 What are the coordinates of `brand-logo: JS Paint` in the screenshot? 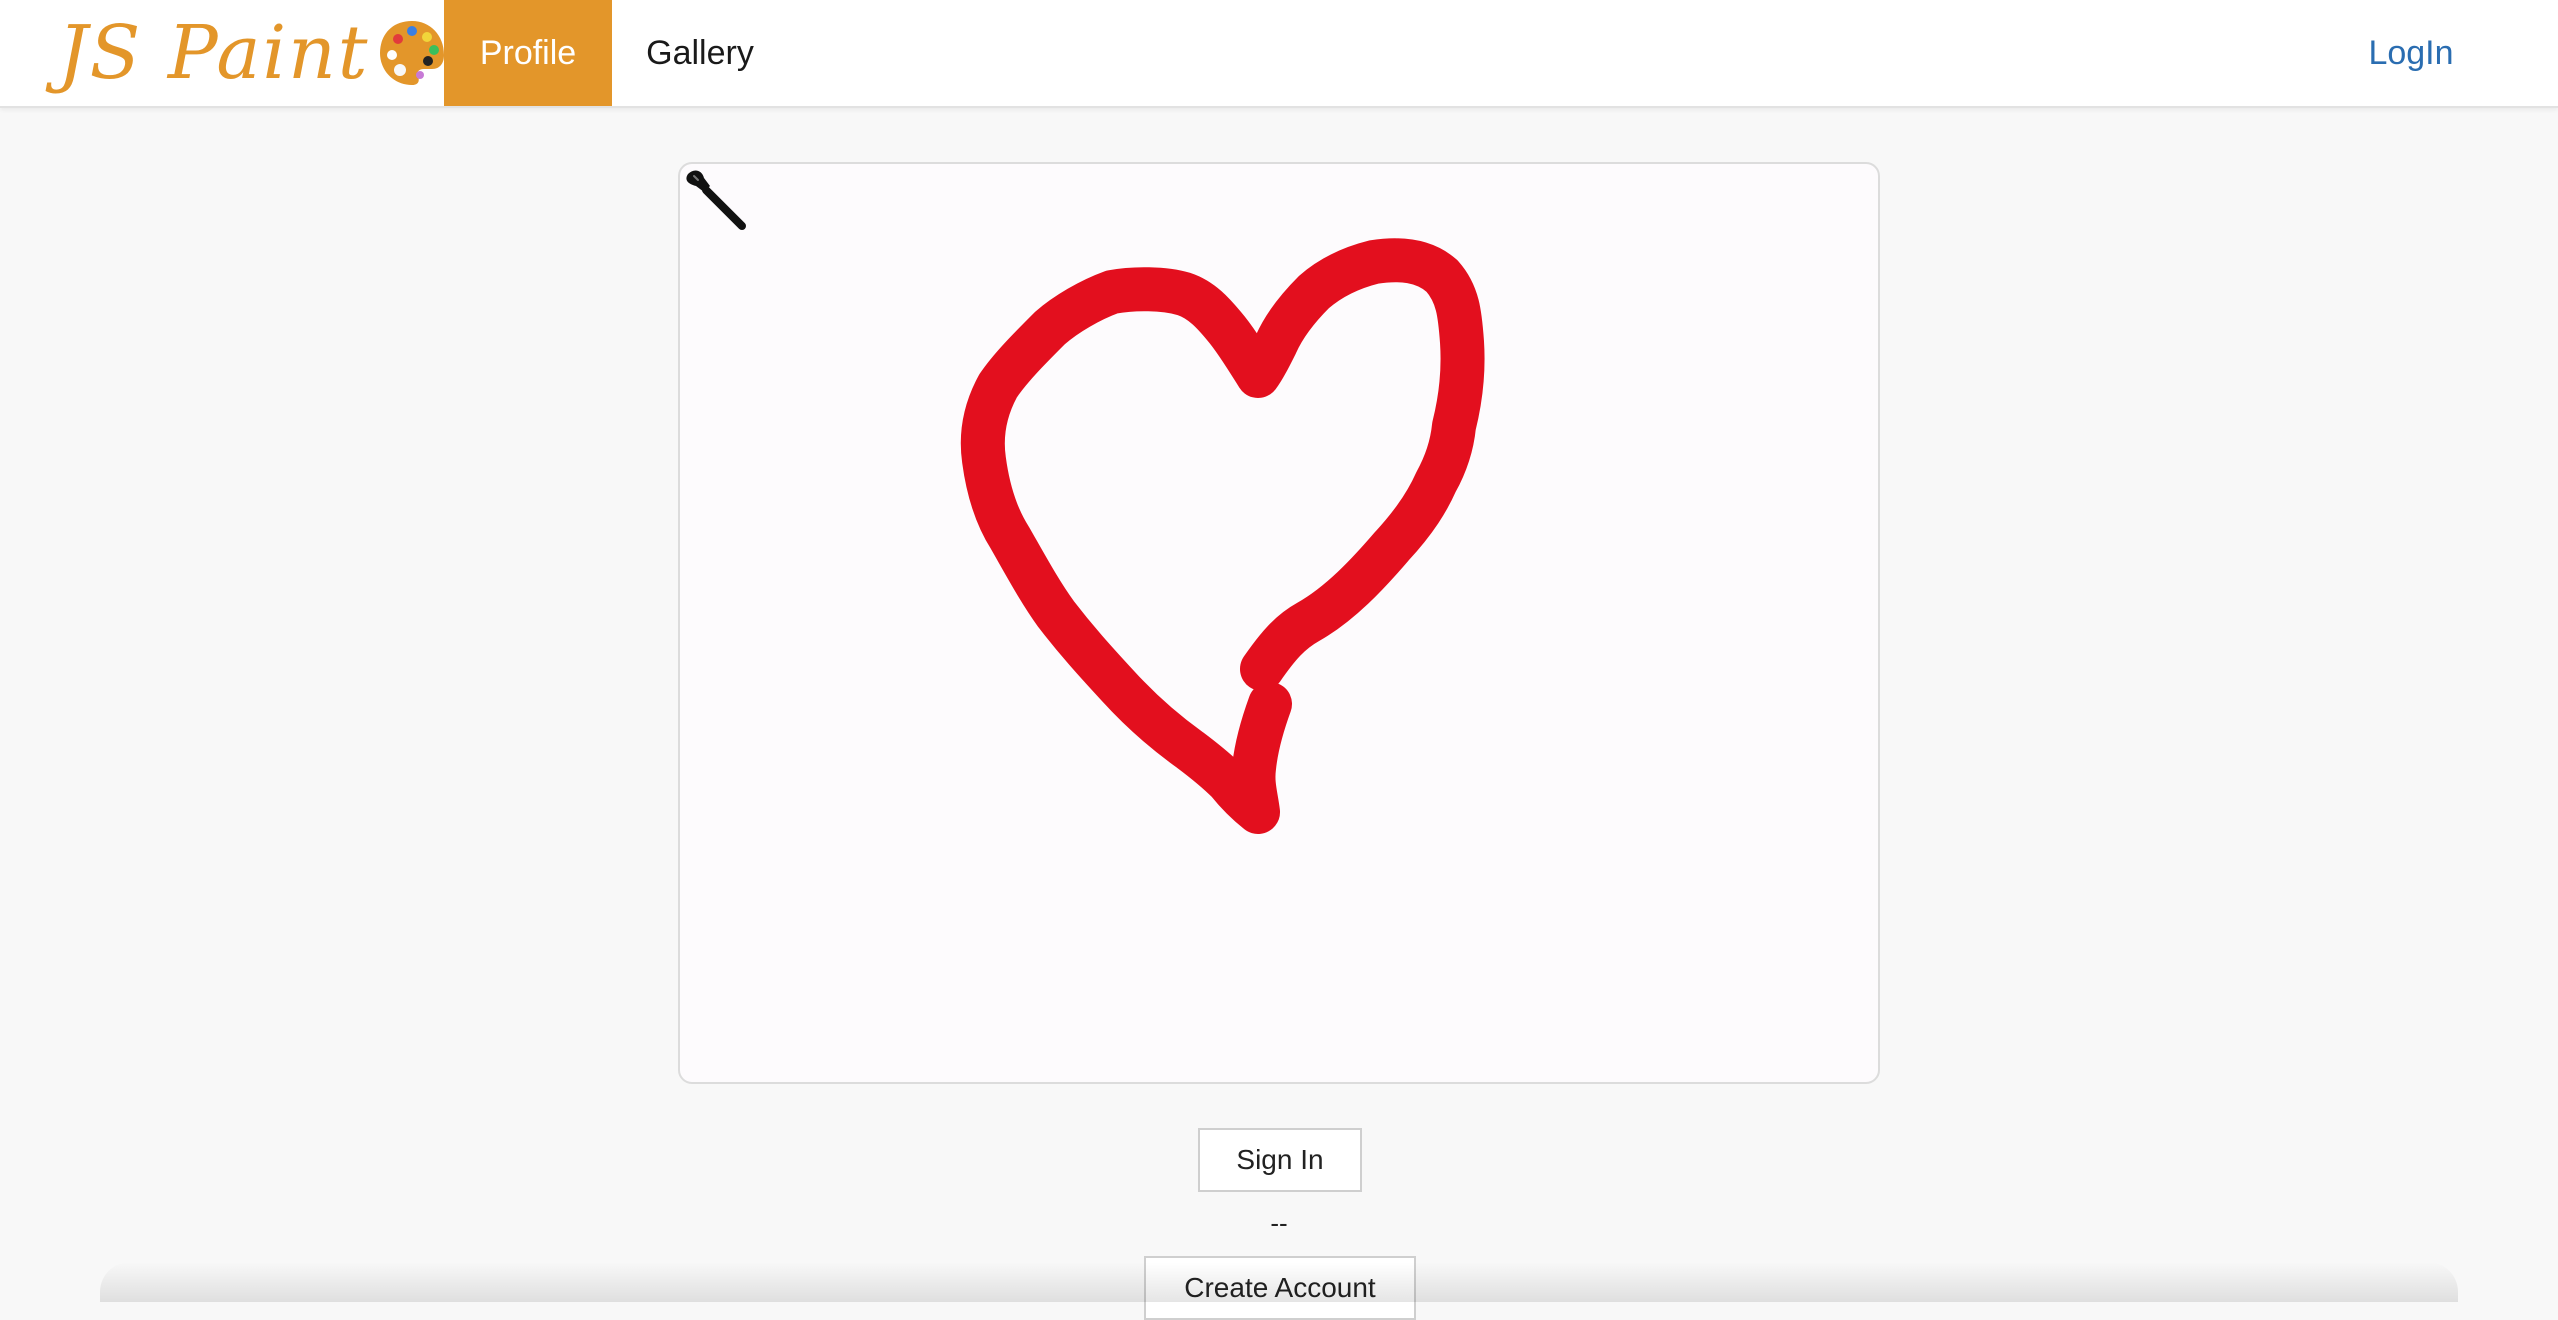 It's located at (253, 53).